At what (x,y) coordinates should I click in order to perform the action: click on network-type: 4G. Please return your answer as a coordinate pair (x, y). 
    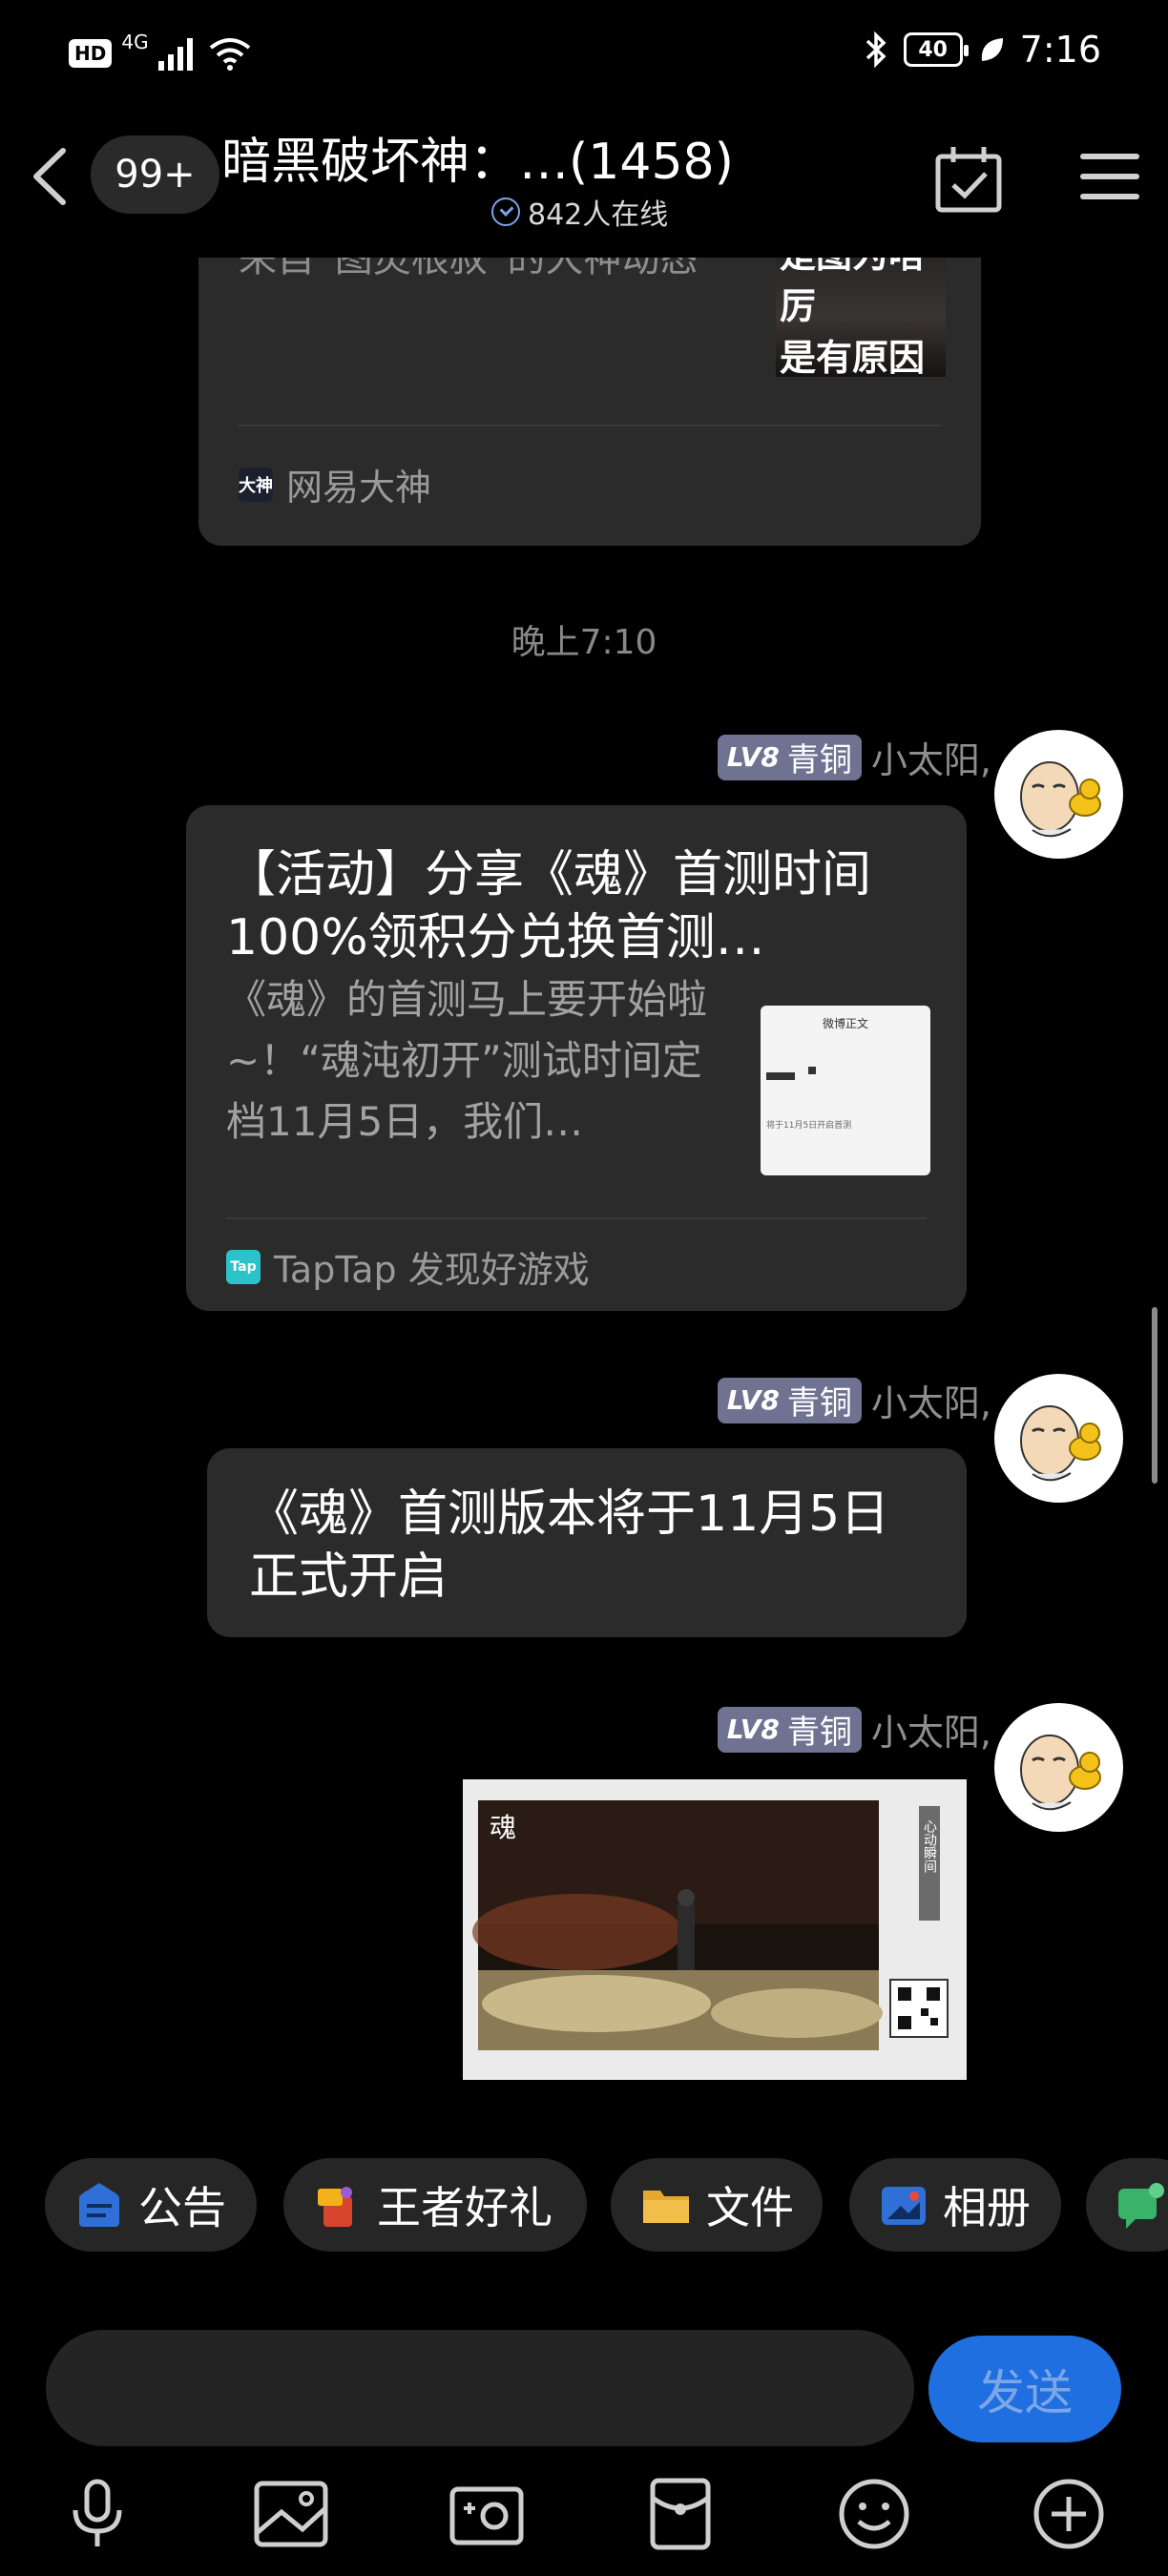
    Looking at the image, I should click on (135, 42).